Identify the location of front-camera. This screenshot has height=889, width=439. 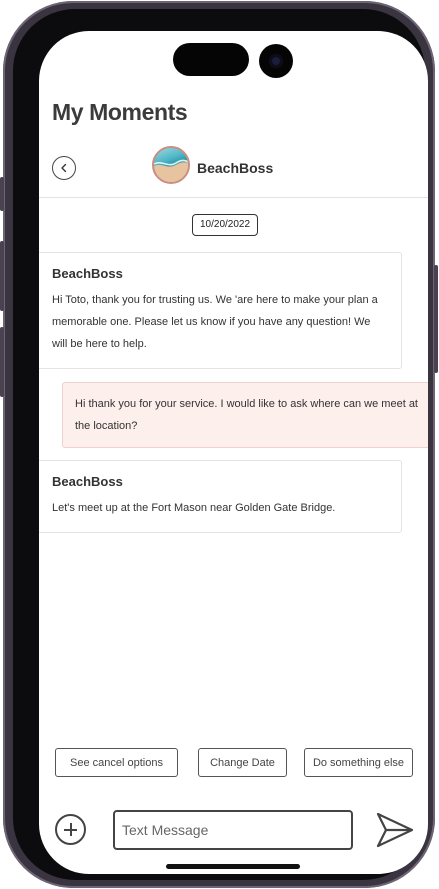
(276, 61).